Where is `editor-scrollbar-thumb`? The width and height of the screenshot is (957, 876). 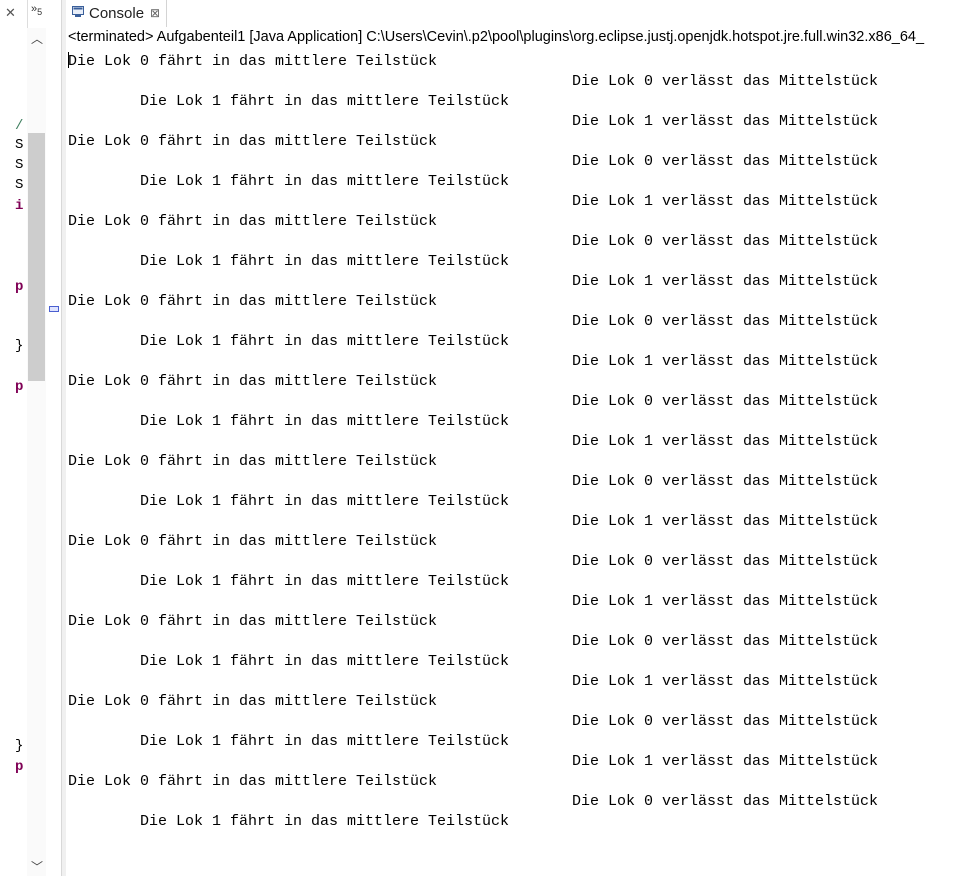 editor-scrollbar-thumb is located at coordinates (36, 257).